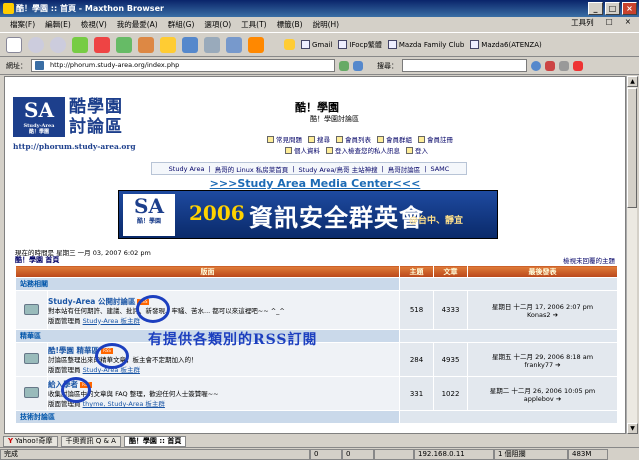 This screenshot has width=639, height=460. I want to click on post-count: 4333, so click(450, 310).